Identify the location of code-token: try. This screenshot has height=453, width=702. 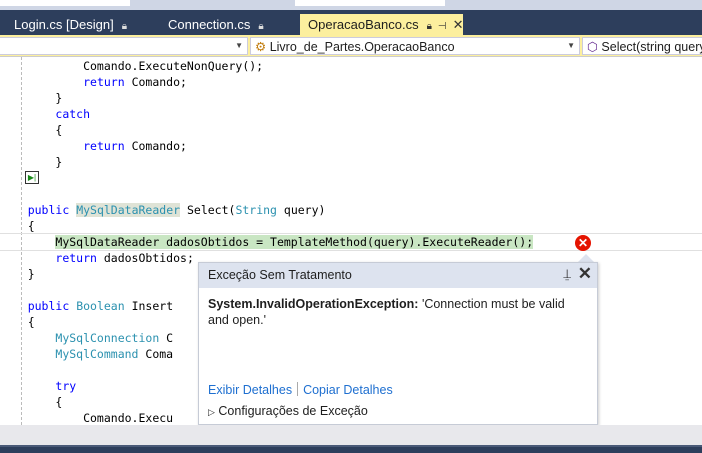
(66, 386).